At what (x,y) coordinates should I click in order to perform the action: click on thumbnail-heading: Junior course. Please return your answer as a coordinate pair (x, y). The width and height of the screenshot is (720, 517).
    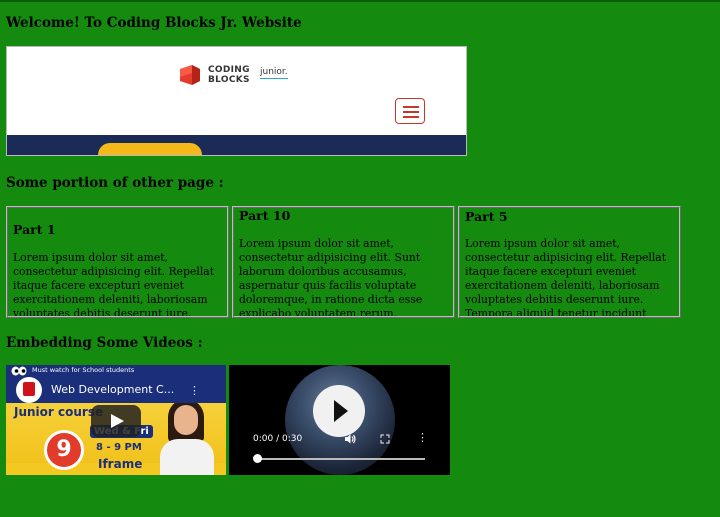
    Looking at the image, I should click on (59, 412).